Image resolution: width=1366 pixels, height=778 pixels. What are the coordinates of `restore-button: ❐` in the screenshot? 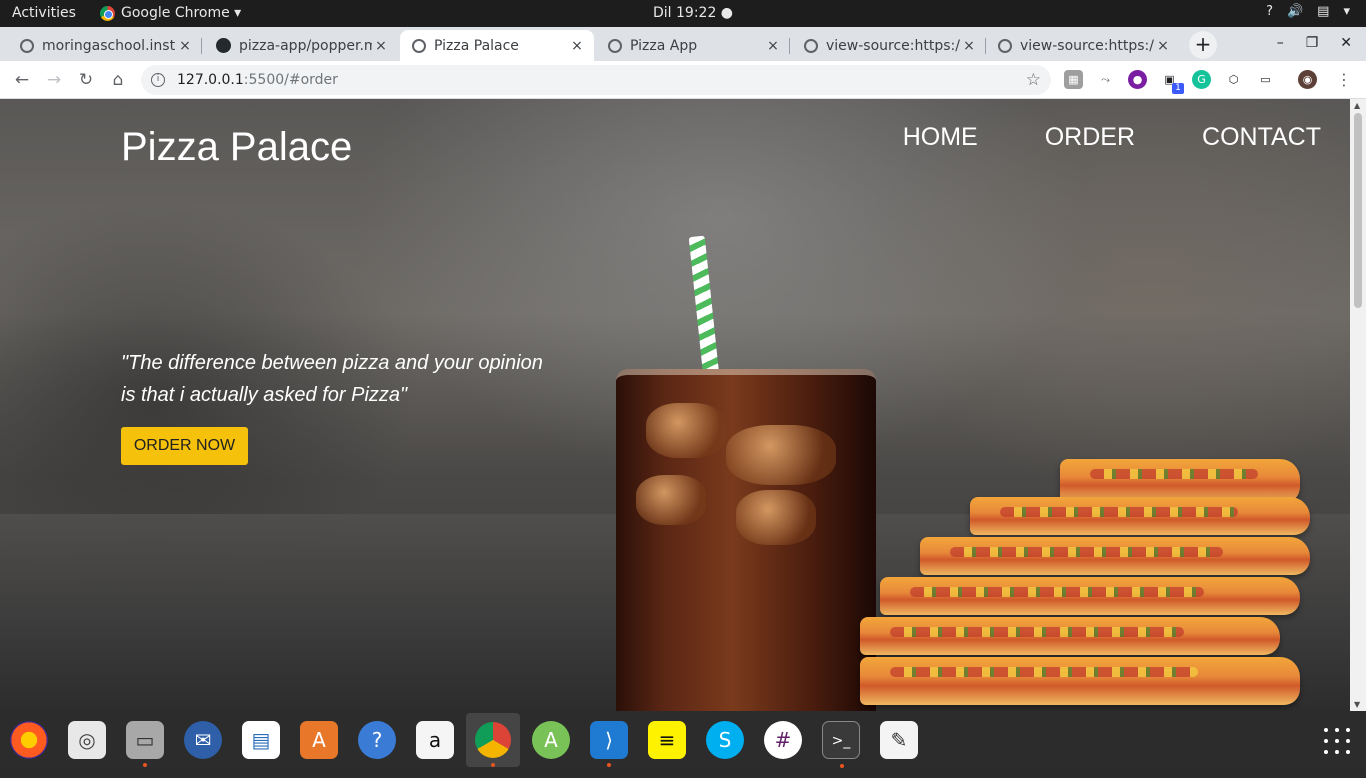 It's located at (1312, 43).